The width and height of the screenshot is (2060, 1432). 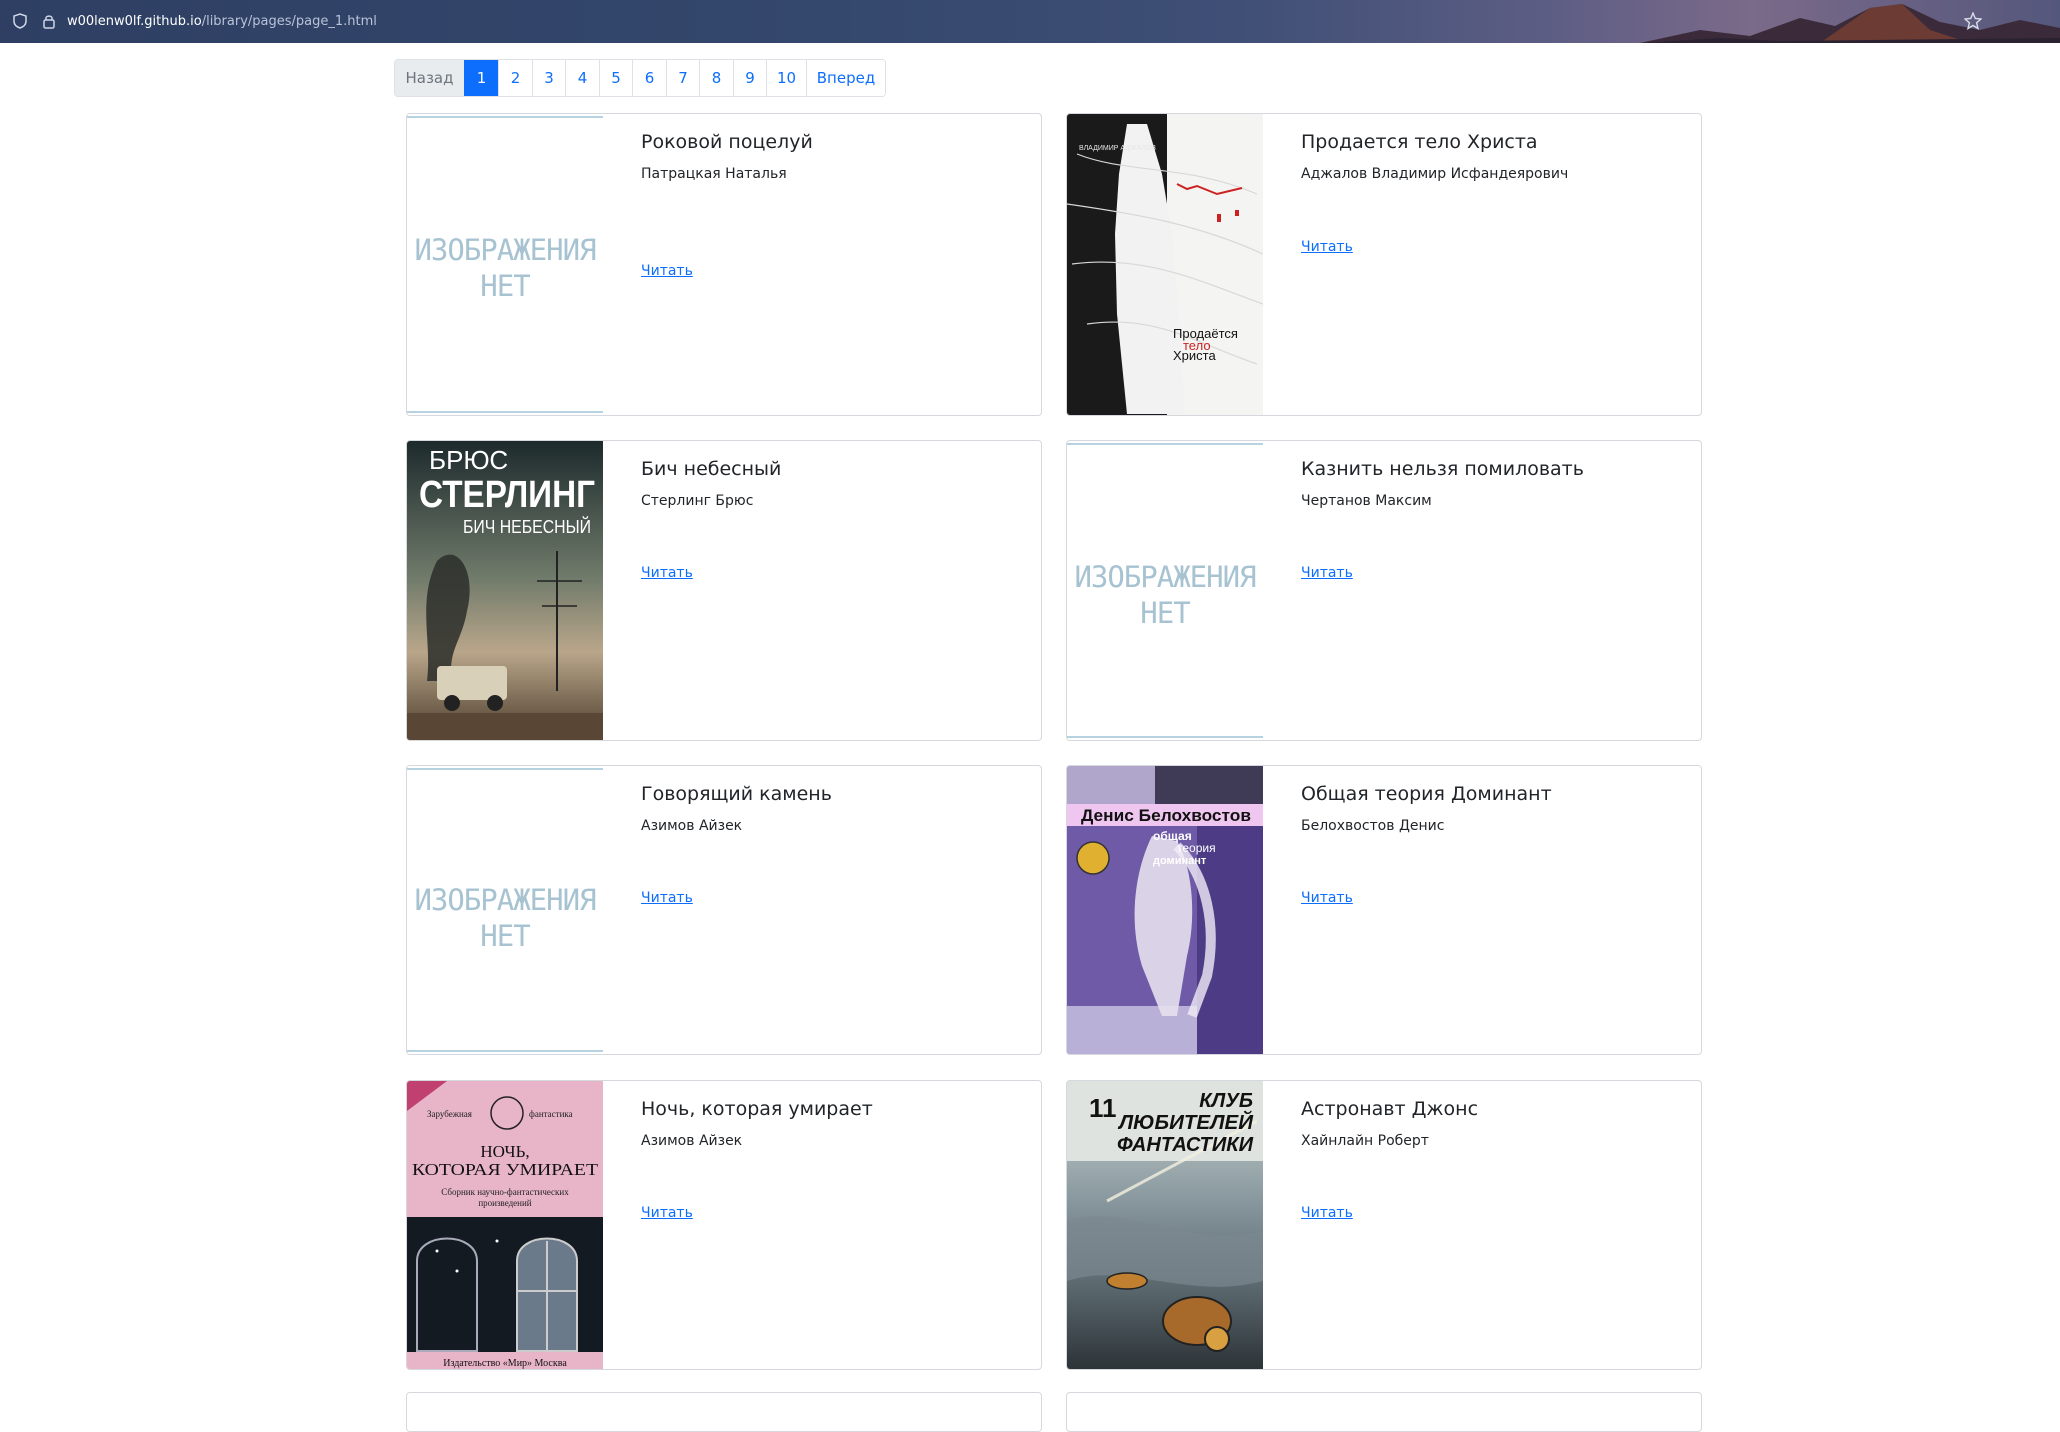 What do you see at coordinates (1390, 1109) in the screenshot?
I see `book-title: Астронавт Джонс` at bounding box center [1390, 1109].